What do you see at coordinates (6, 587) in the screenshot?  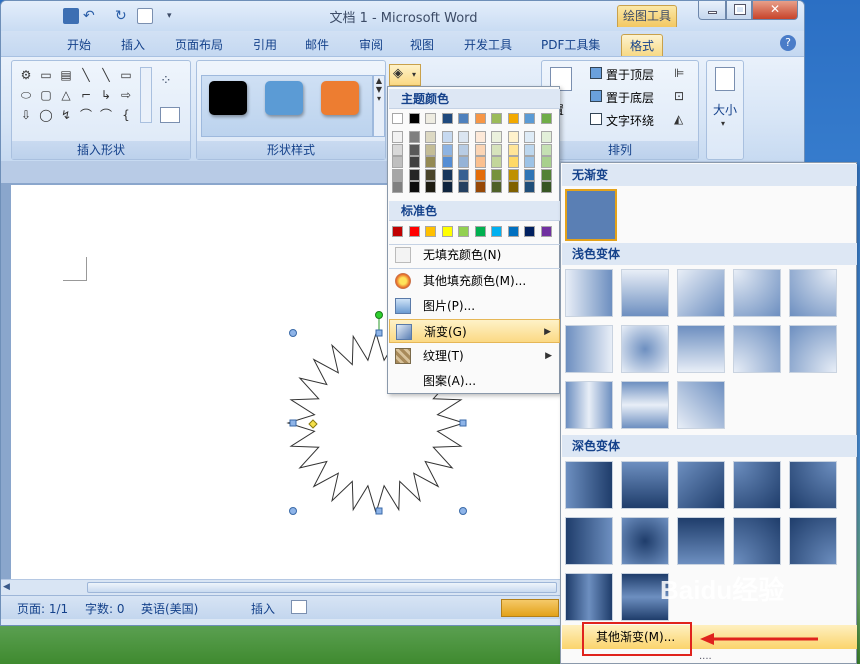 I see `scroll-left-icon: ◀` at bounding box center [6, 587].